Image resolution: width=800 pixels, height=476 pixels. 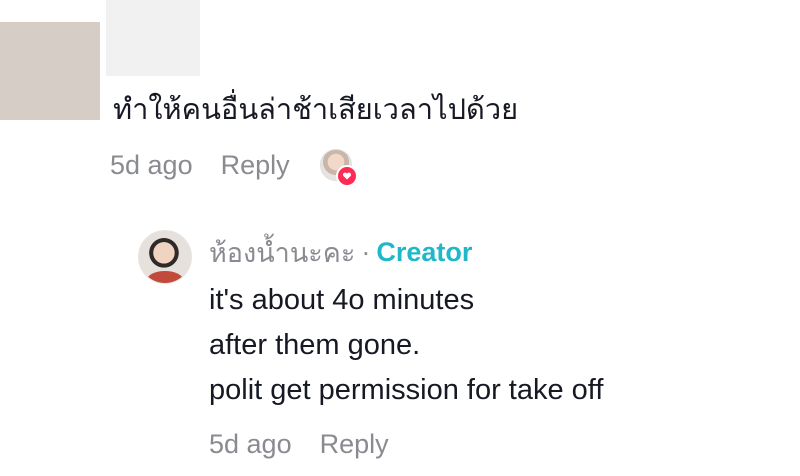 I want to click on creator-liked-indicator, so click(x=338, y=168).